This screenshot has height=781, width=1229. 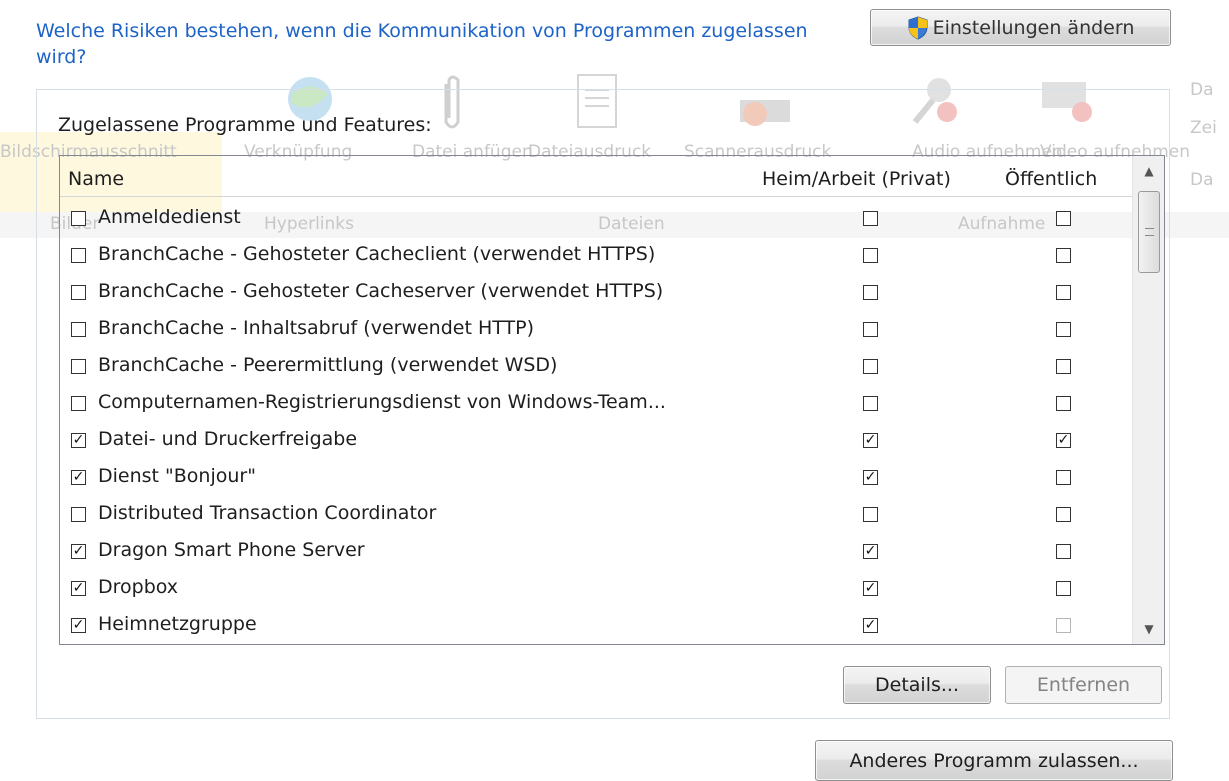 What do you see at coordinates (245, 125) in the screenshot?
I see `allowed-programs-title: Zugelassene Programme und Features:` at bounding box center [245, 125].